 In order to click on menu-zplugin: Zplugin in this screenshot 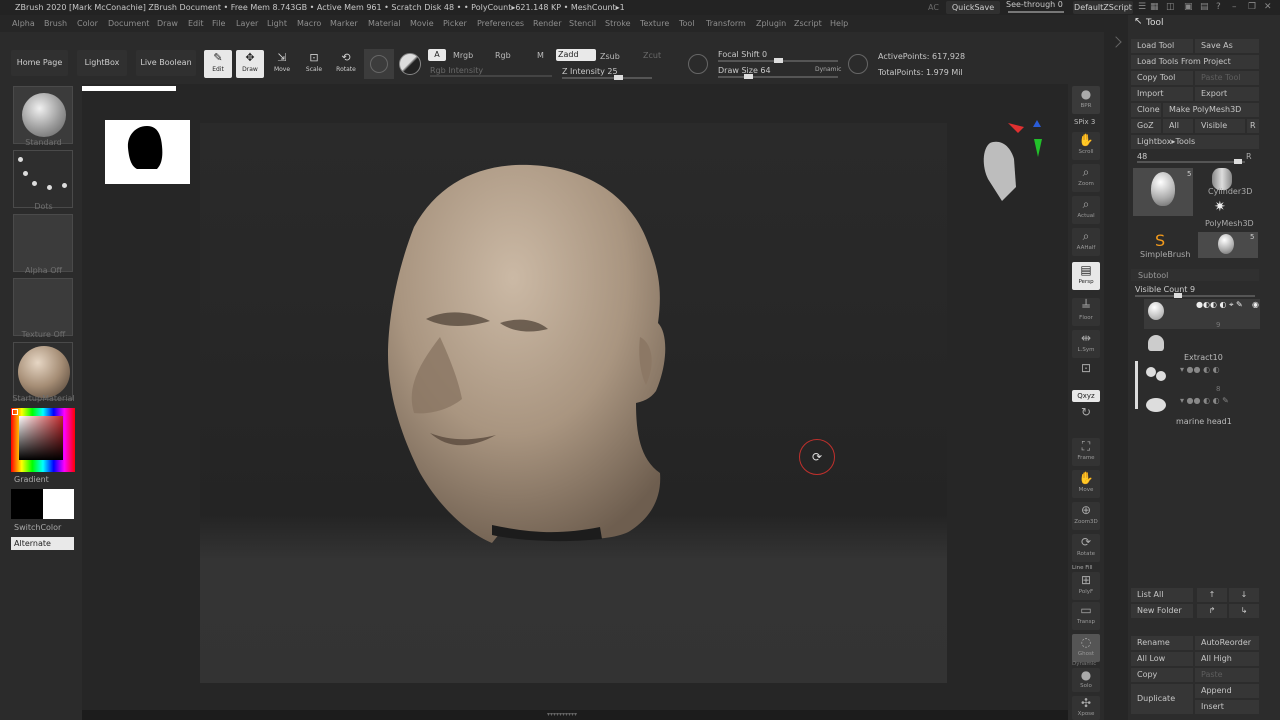, I will do `click(771, 23)`.